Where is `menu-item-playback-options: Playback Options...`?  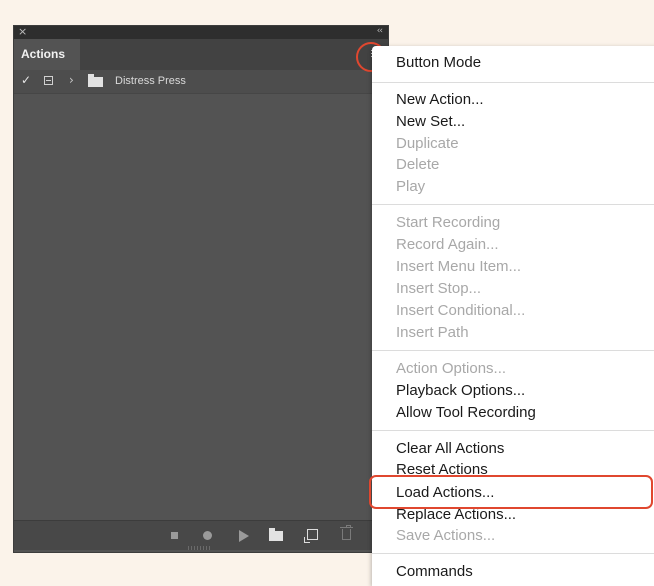 menu-item-playback-options: Playback Options... is located at coordinates (460, 391).